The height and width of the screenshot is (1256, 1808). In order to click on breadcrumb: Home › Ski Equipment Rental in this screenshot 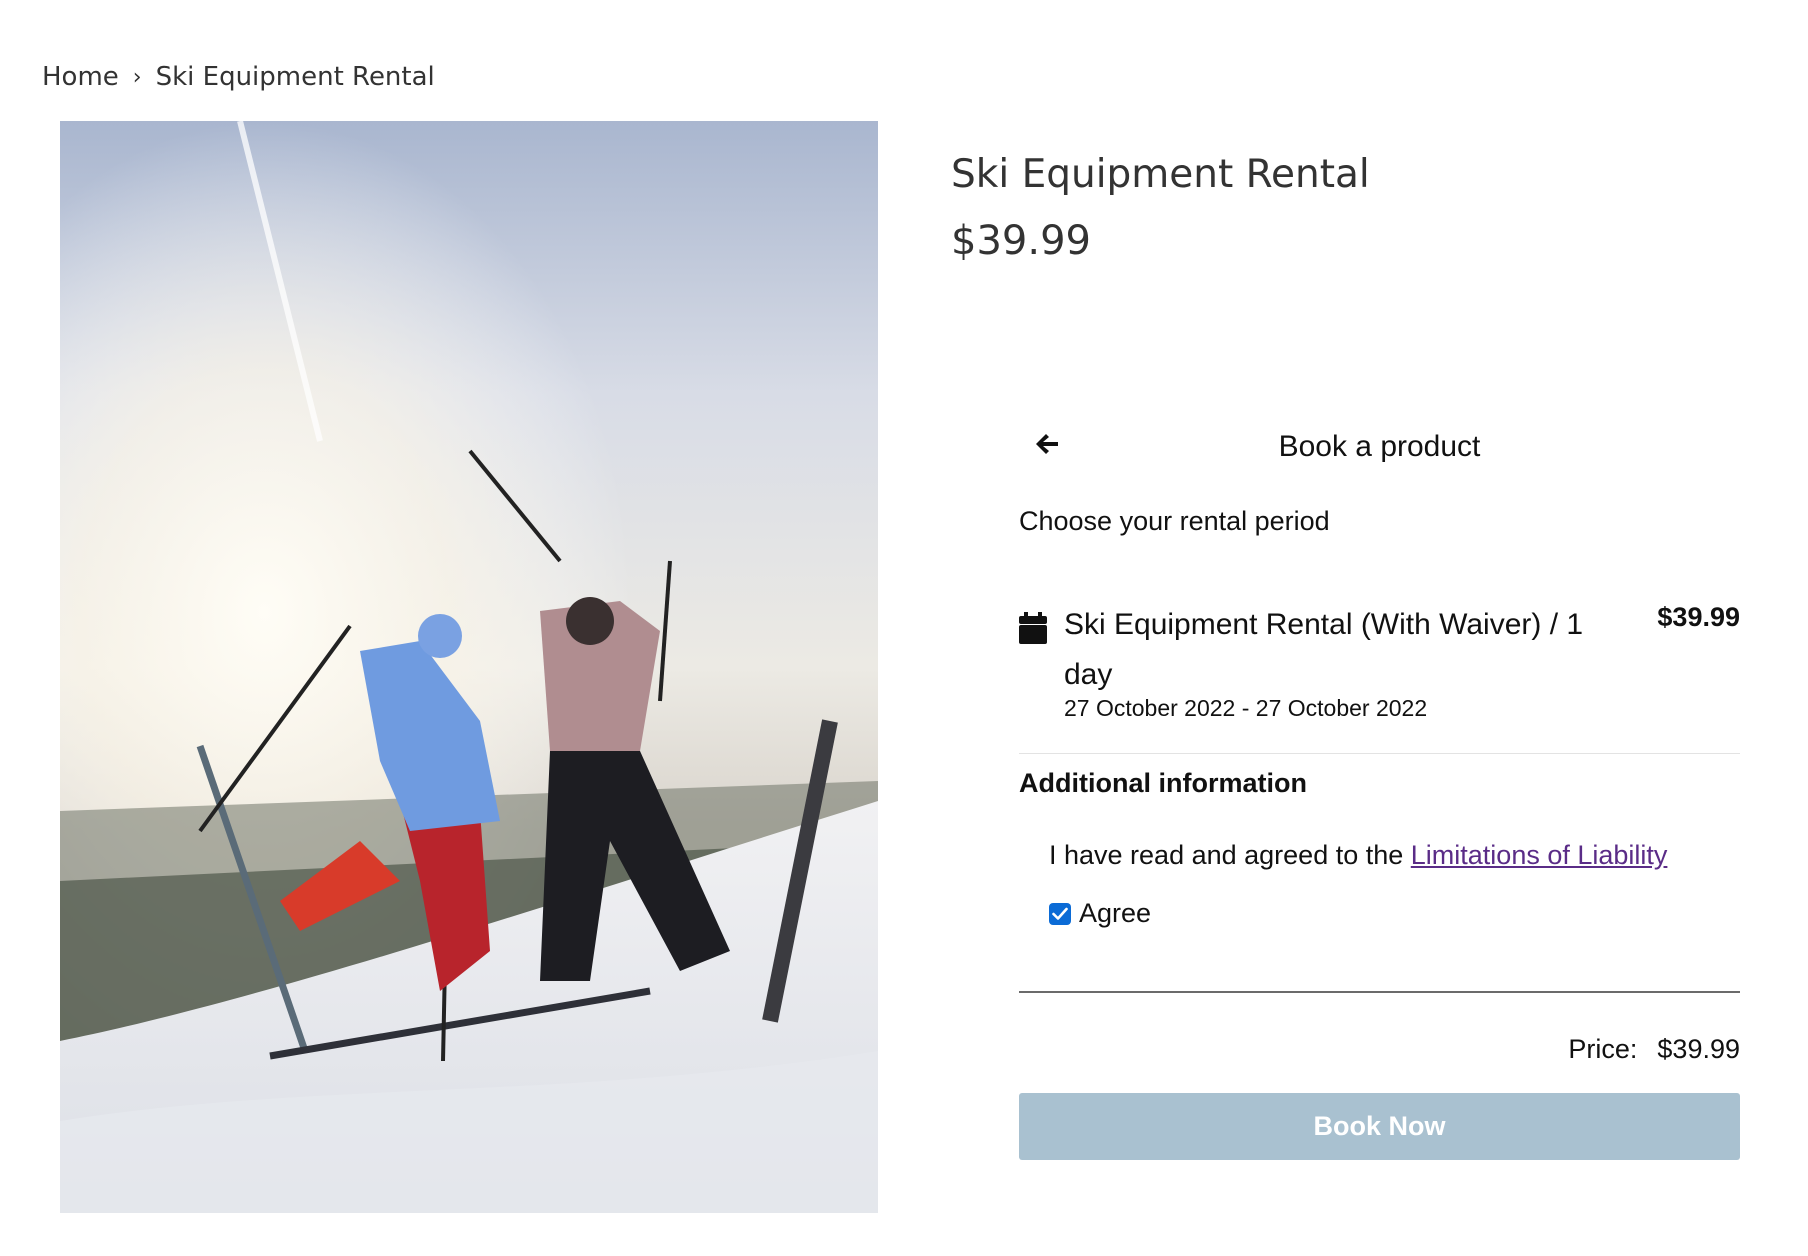, I will do `click(238, 77)`.